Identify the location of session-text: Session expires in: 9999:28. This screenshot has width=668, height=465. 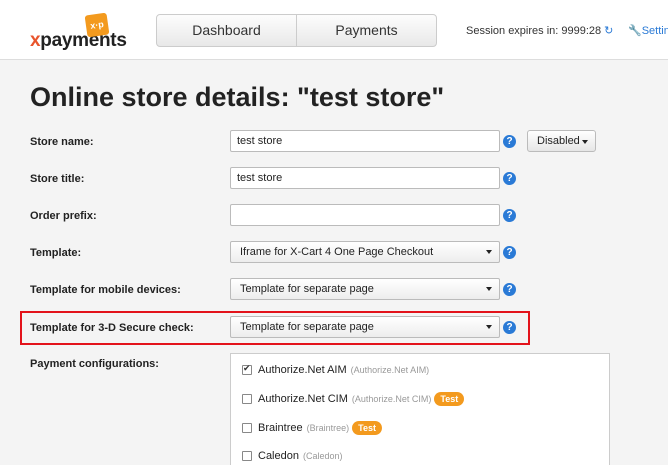
(534, 31).